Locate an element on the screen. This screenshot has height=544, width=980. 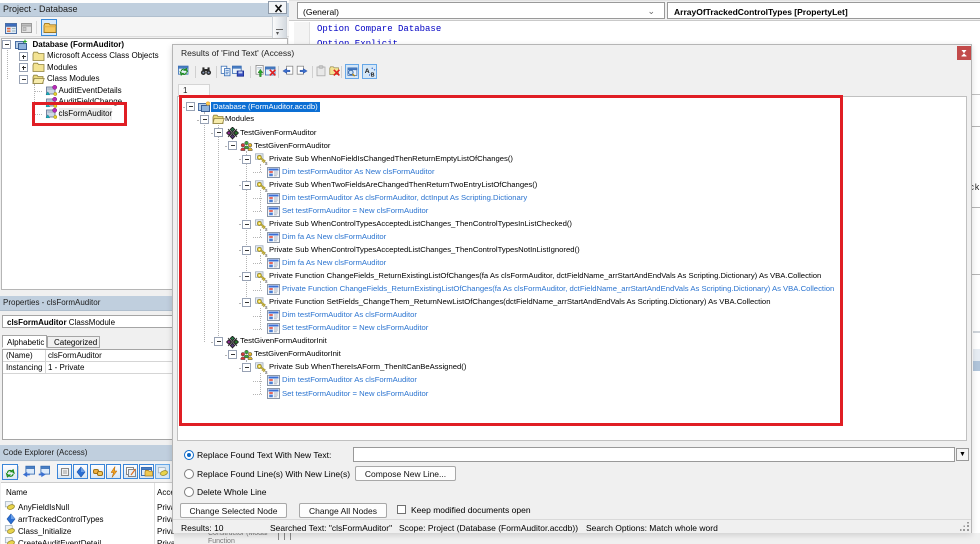
svg-text: B is located at coordinates (373, 76).